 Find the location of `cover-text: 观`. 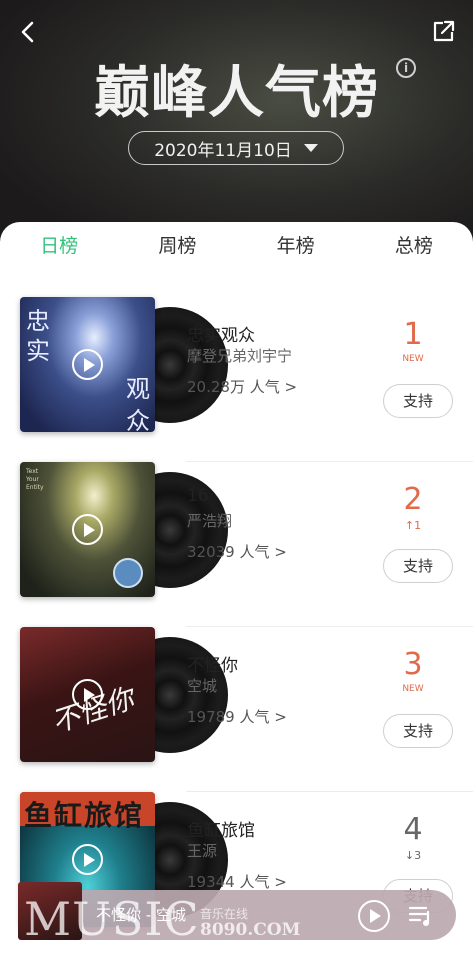

cover-text: 观 is located at coordinates (138, 389).